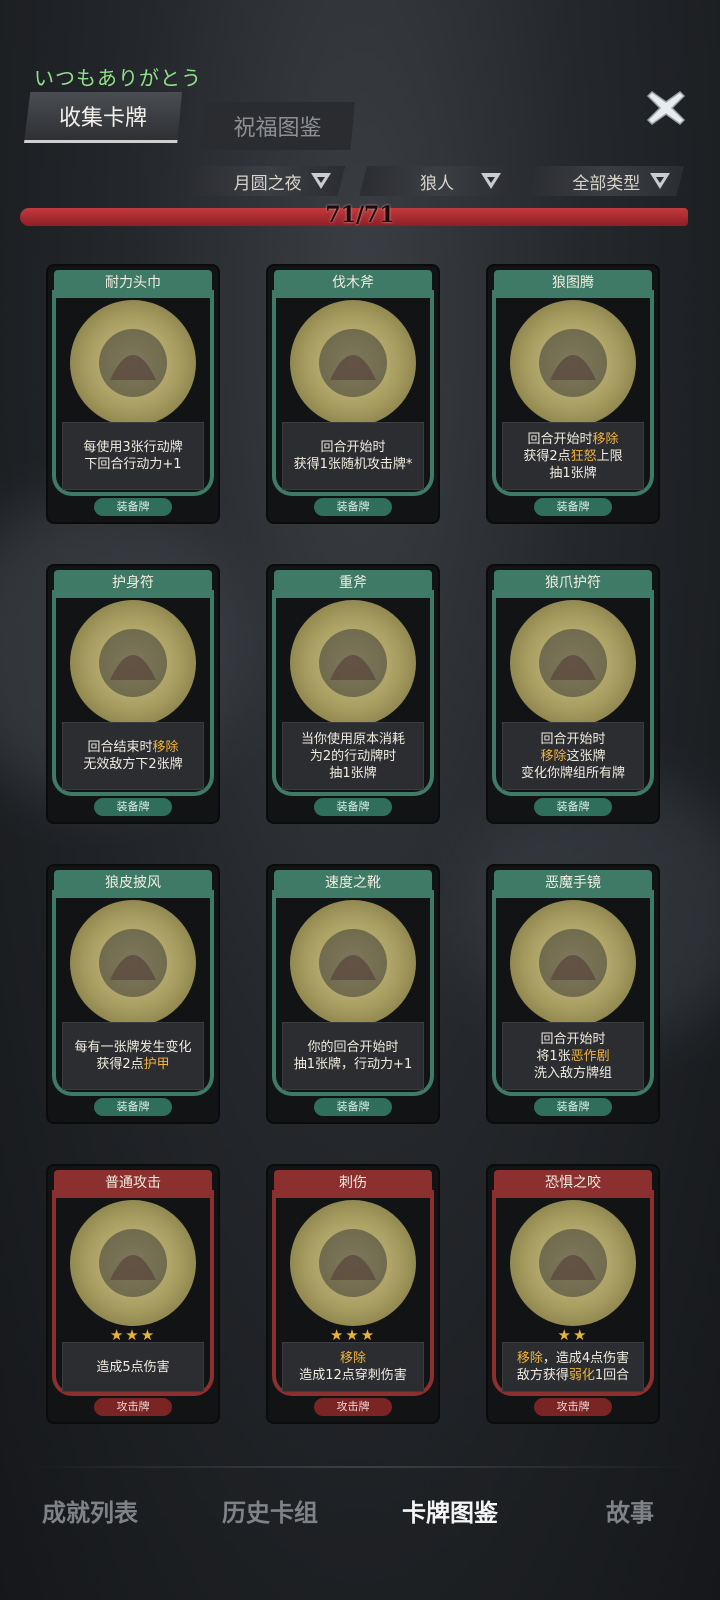 This screenshot has width=720, height=1600. What do you see at coordinates (353, 1294) in the screenshot?
I see `card-item: 刺伤 ★★★ 移除 造成12点穿刺伤害 攻击牌` at bounding box center [353, 1294].